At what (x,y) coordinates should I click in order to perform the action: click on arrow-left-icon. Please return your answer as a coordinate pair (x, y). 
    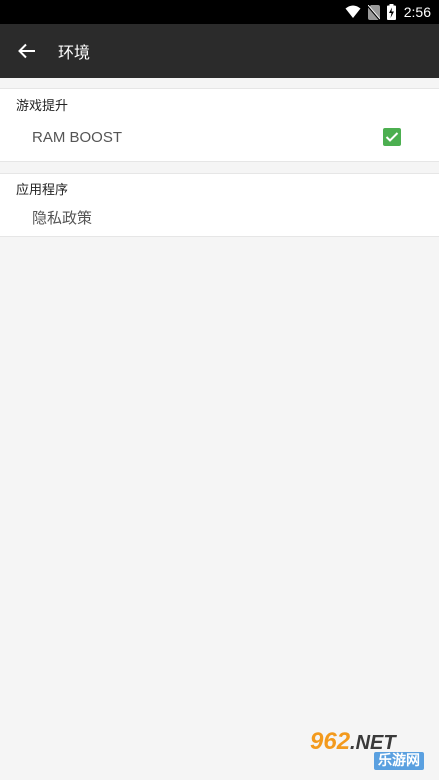
    Looking at the image, I should click on (27, 51).